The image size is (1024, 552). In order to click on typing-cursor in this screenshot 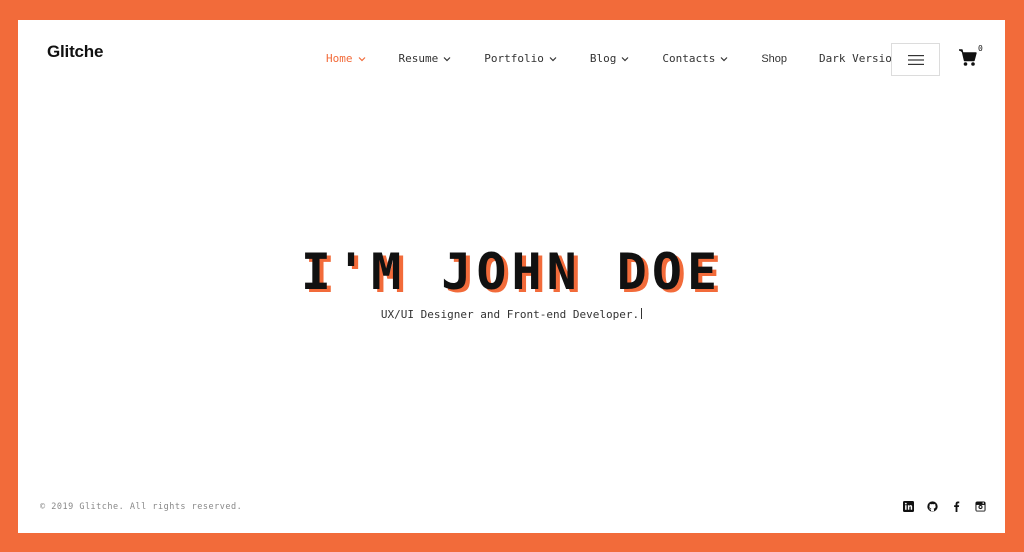, I will do `click(642, 313)`.